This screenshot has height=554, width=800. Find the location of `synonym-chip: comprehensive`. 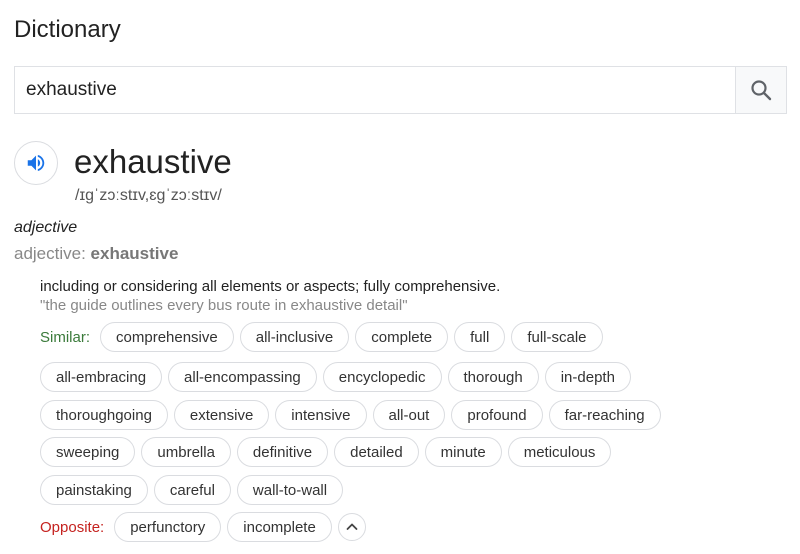

synonym-chip: comprehensive is located at coordinates (167, 337).